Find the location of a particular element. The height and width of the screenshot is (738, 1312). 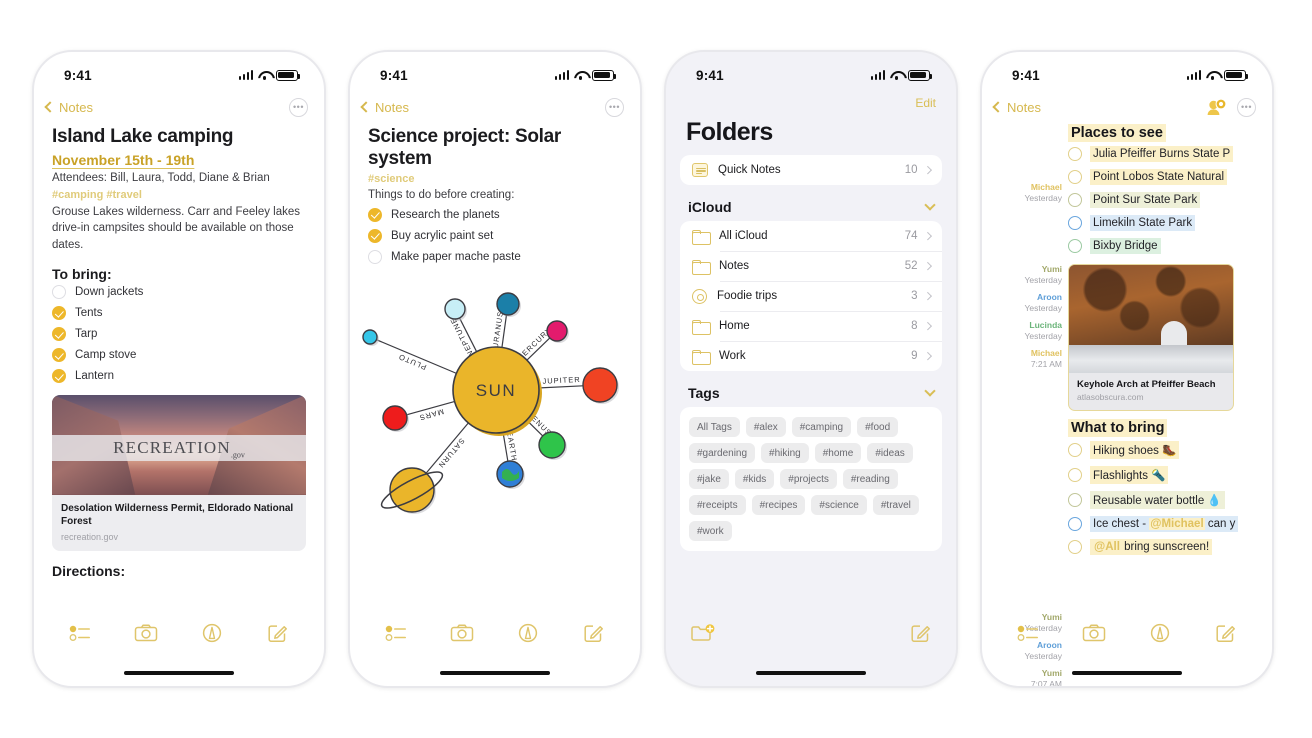

checklist-row: Buy acrylic paint set is located at coordinates (495, 235).